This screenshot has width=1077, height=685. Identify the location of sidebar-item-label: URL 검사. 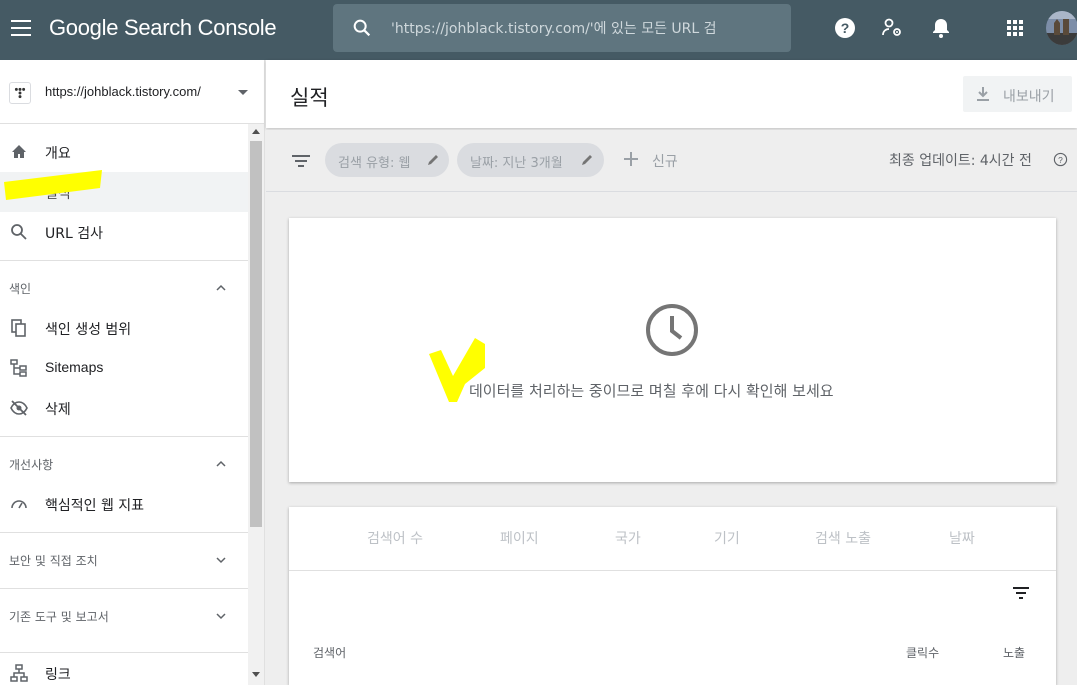
(74, 234).